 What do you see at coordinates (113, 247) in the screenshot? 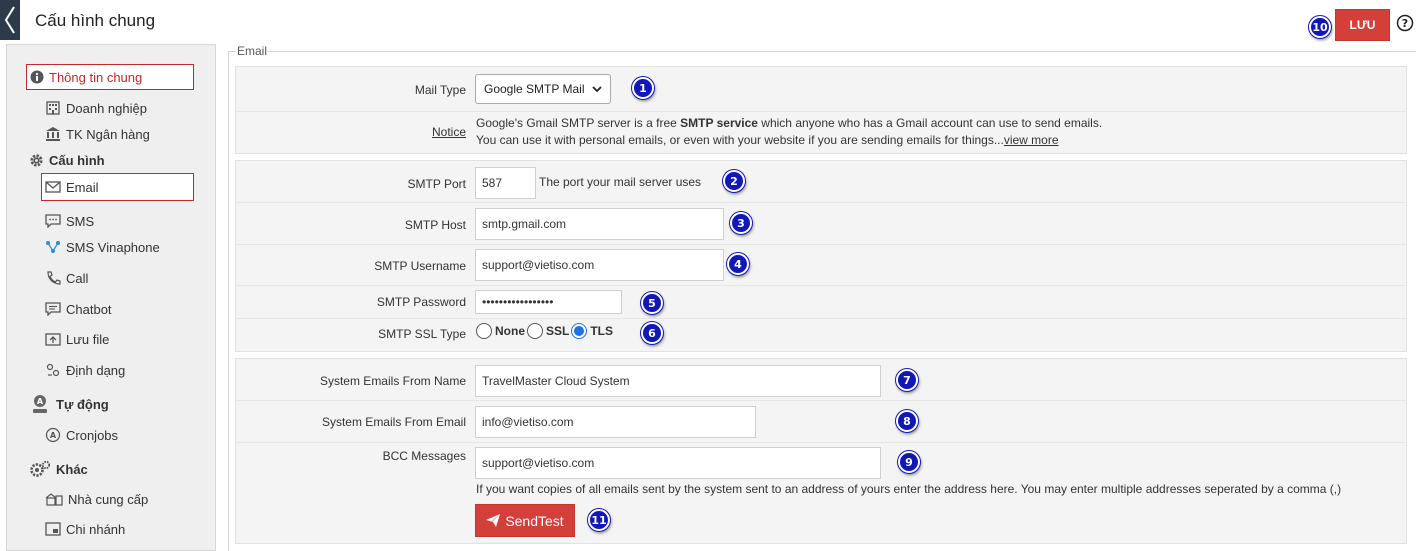
I see `sidebar-item-label: SMS Vinaphone` at bounding box center [113, 247].